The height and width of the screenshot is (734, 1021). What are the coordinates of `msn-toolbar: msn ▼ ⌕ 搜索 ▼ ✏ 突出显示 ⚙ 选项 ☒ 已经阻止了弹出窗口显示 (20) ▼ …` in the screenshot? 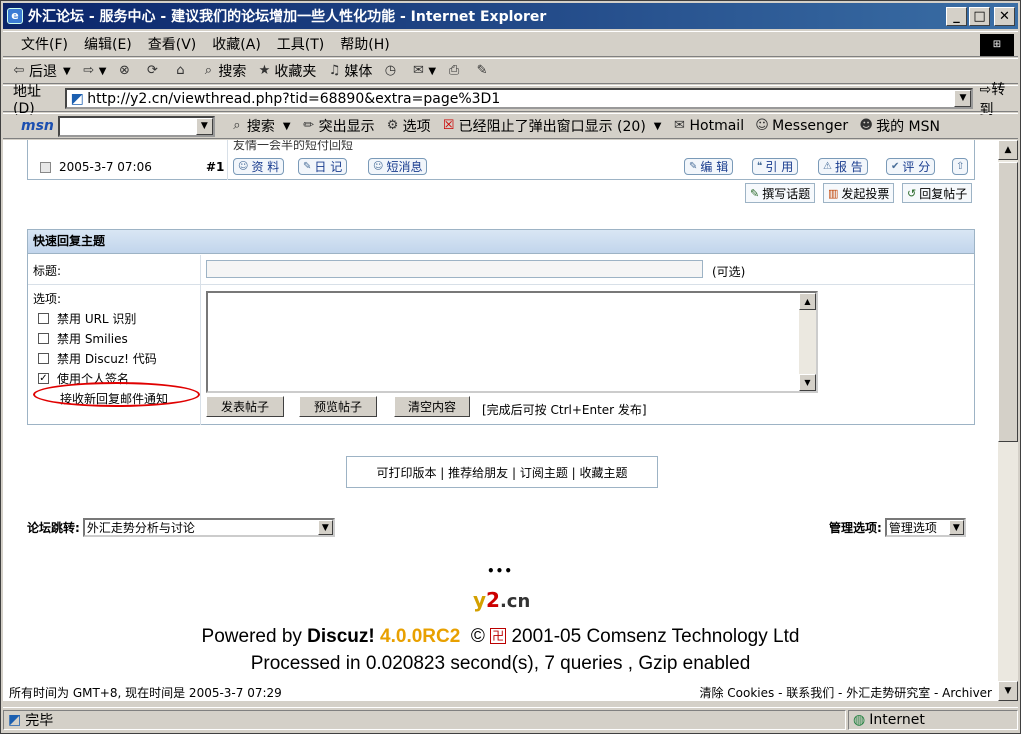 It's located at (510, 126).